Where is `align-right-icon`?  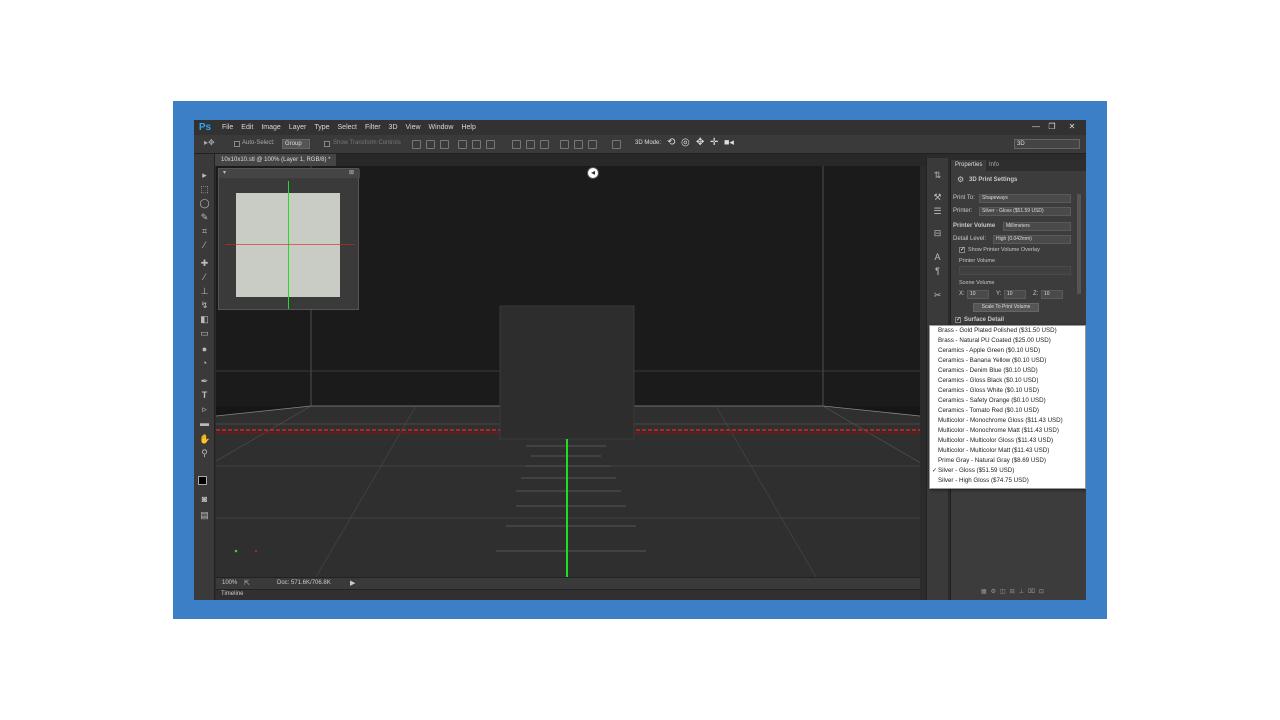
align-right-icon is located at coordinates (490, 144).